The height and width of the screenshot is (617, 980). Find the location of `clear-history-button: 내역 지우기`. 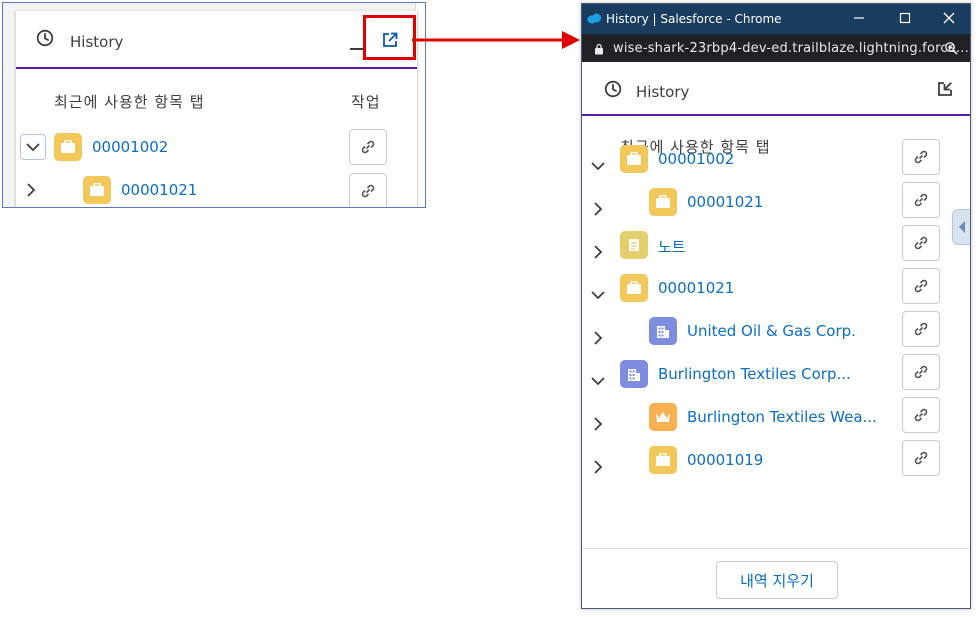

clear-history-button: 내역 지우기 is located at coordinates (777, 580).